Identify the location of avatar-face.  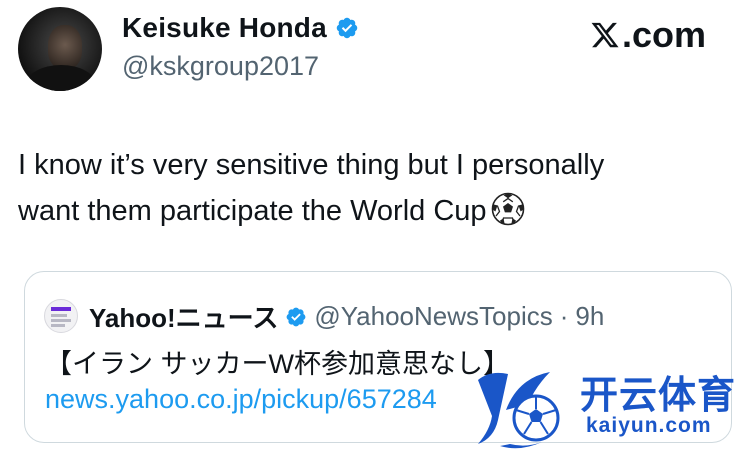
(65, 47).